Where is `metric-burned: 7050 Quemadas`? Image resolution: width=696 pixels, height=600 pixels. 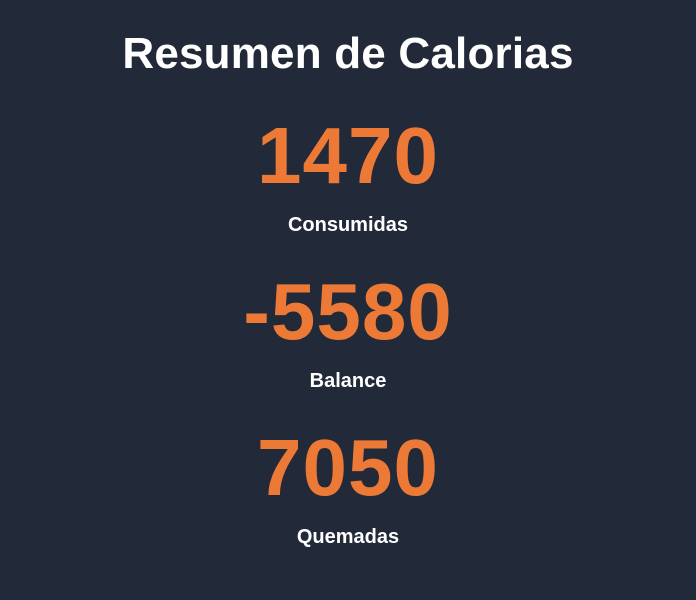 metric-burned: 7050 Quemadas is located at coordinates (348, 500).